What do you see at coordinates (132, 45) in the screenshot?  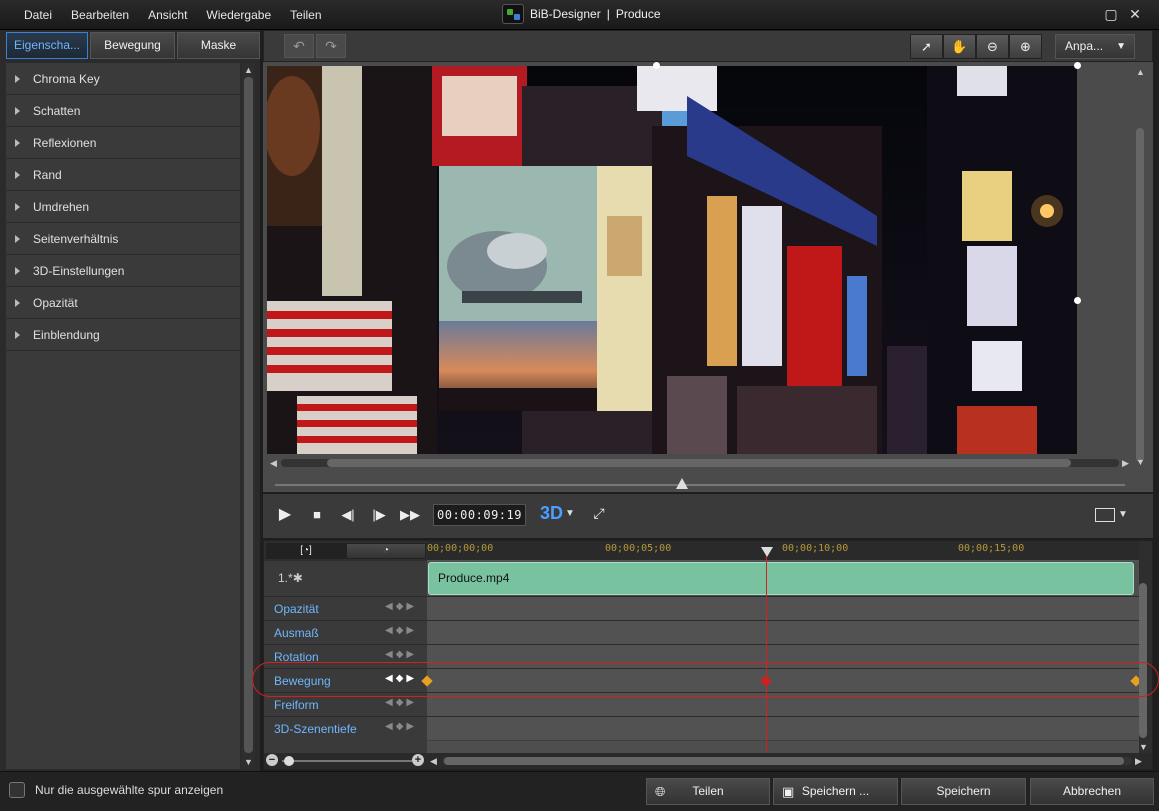 I see `tab-bewegung: Bewegung` at bounding box center [132, 45].